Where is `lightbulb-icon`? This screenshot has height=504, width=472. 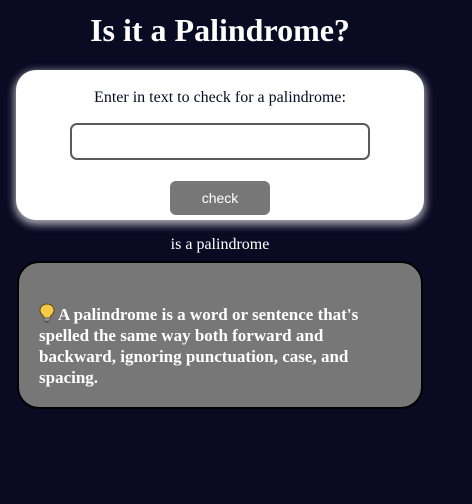 lightbulb-icon is located at coordinates (47, 313).